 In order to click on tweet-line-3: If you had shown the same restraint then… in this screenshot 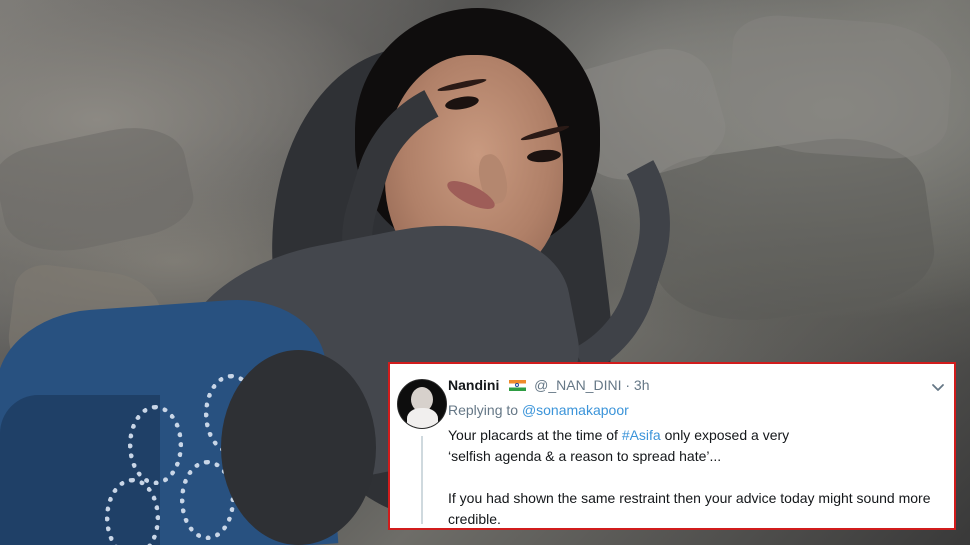, I will do `click(689, 498)`.